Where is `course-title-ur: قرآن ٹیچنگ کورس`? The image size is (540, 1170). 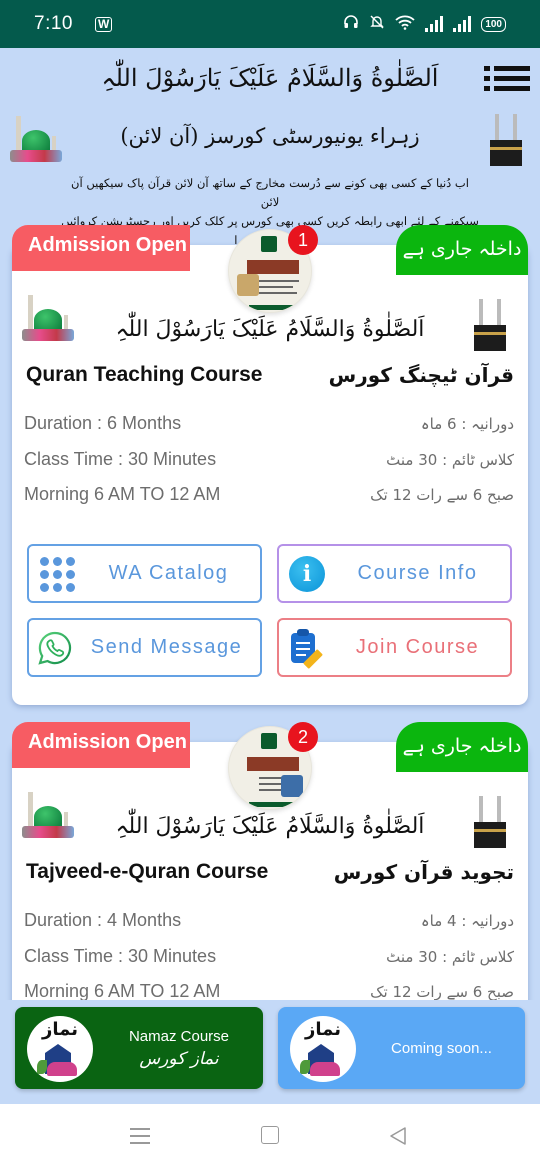
course-title-ur: قرآن ٹیچنگ کورس is located at coordinates (421, 375).